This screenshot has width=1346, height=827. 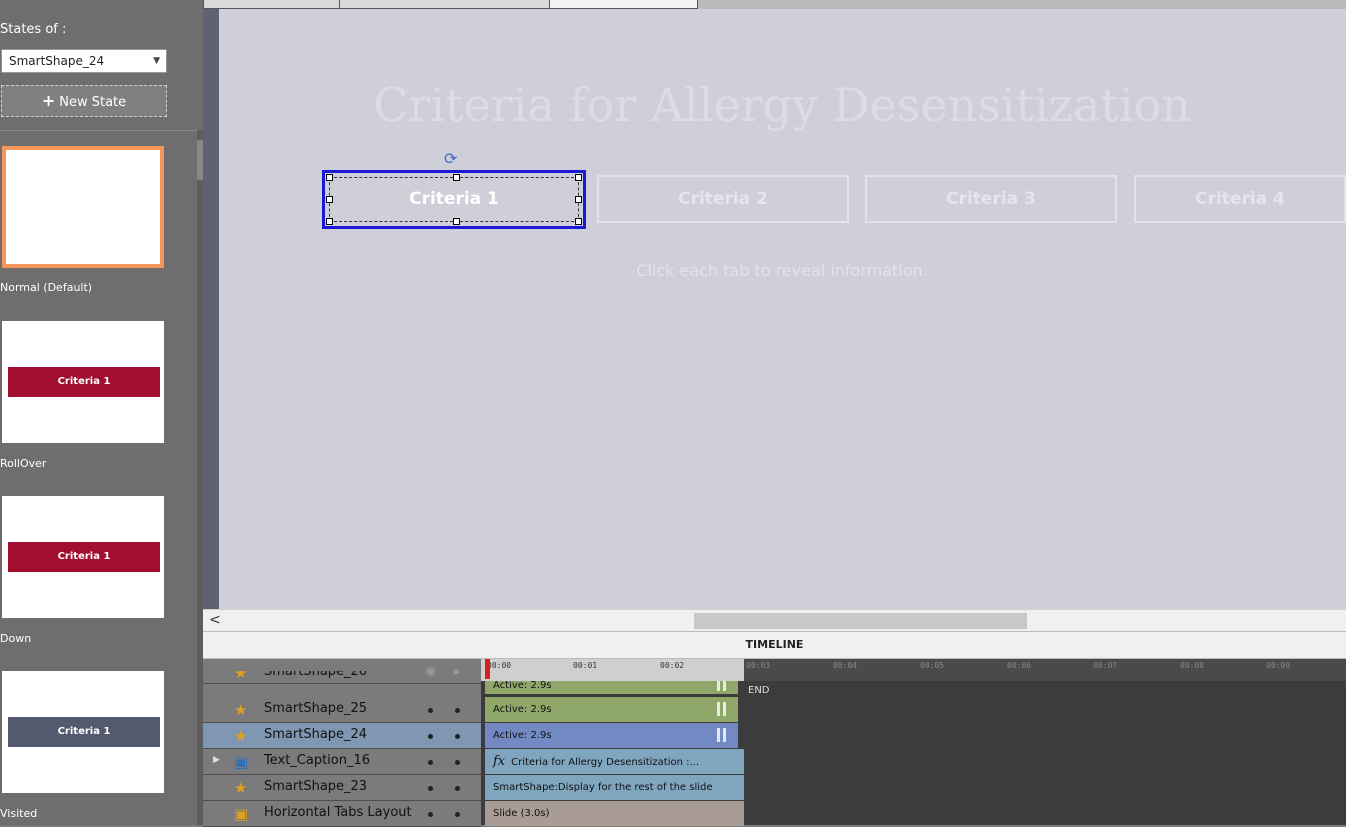 I want to click on state-thumbnail-visited: Criteria 1, so click(x=83, y=732).